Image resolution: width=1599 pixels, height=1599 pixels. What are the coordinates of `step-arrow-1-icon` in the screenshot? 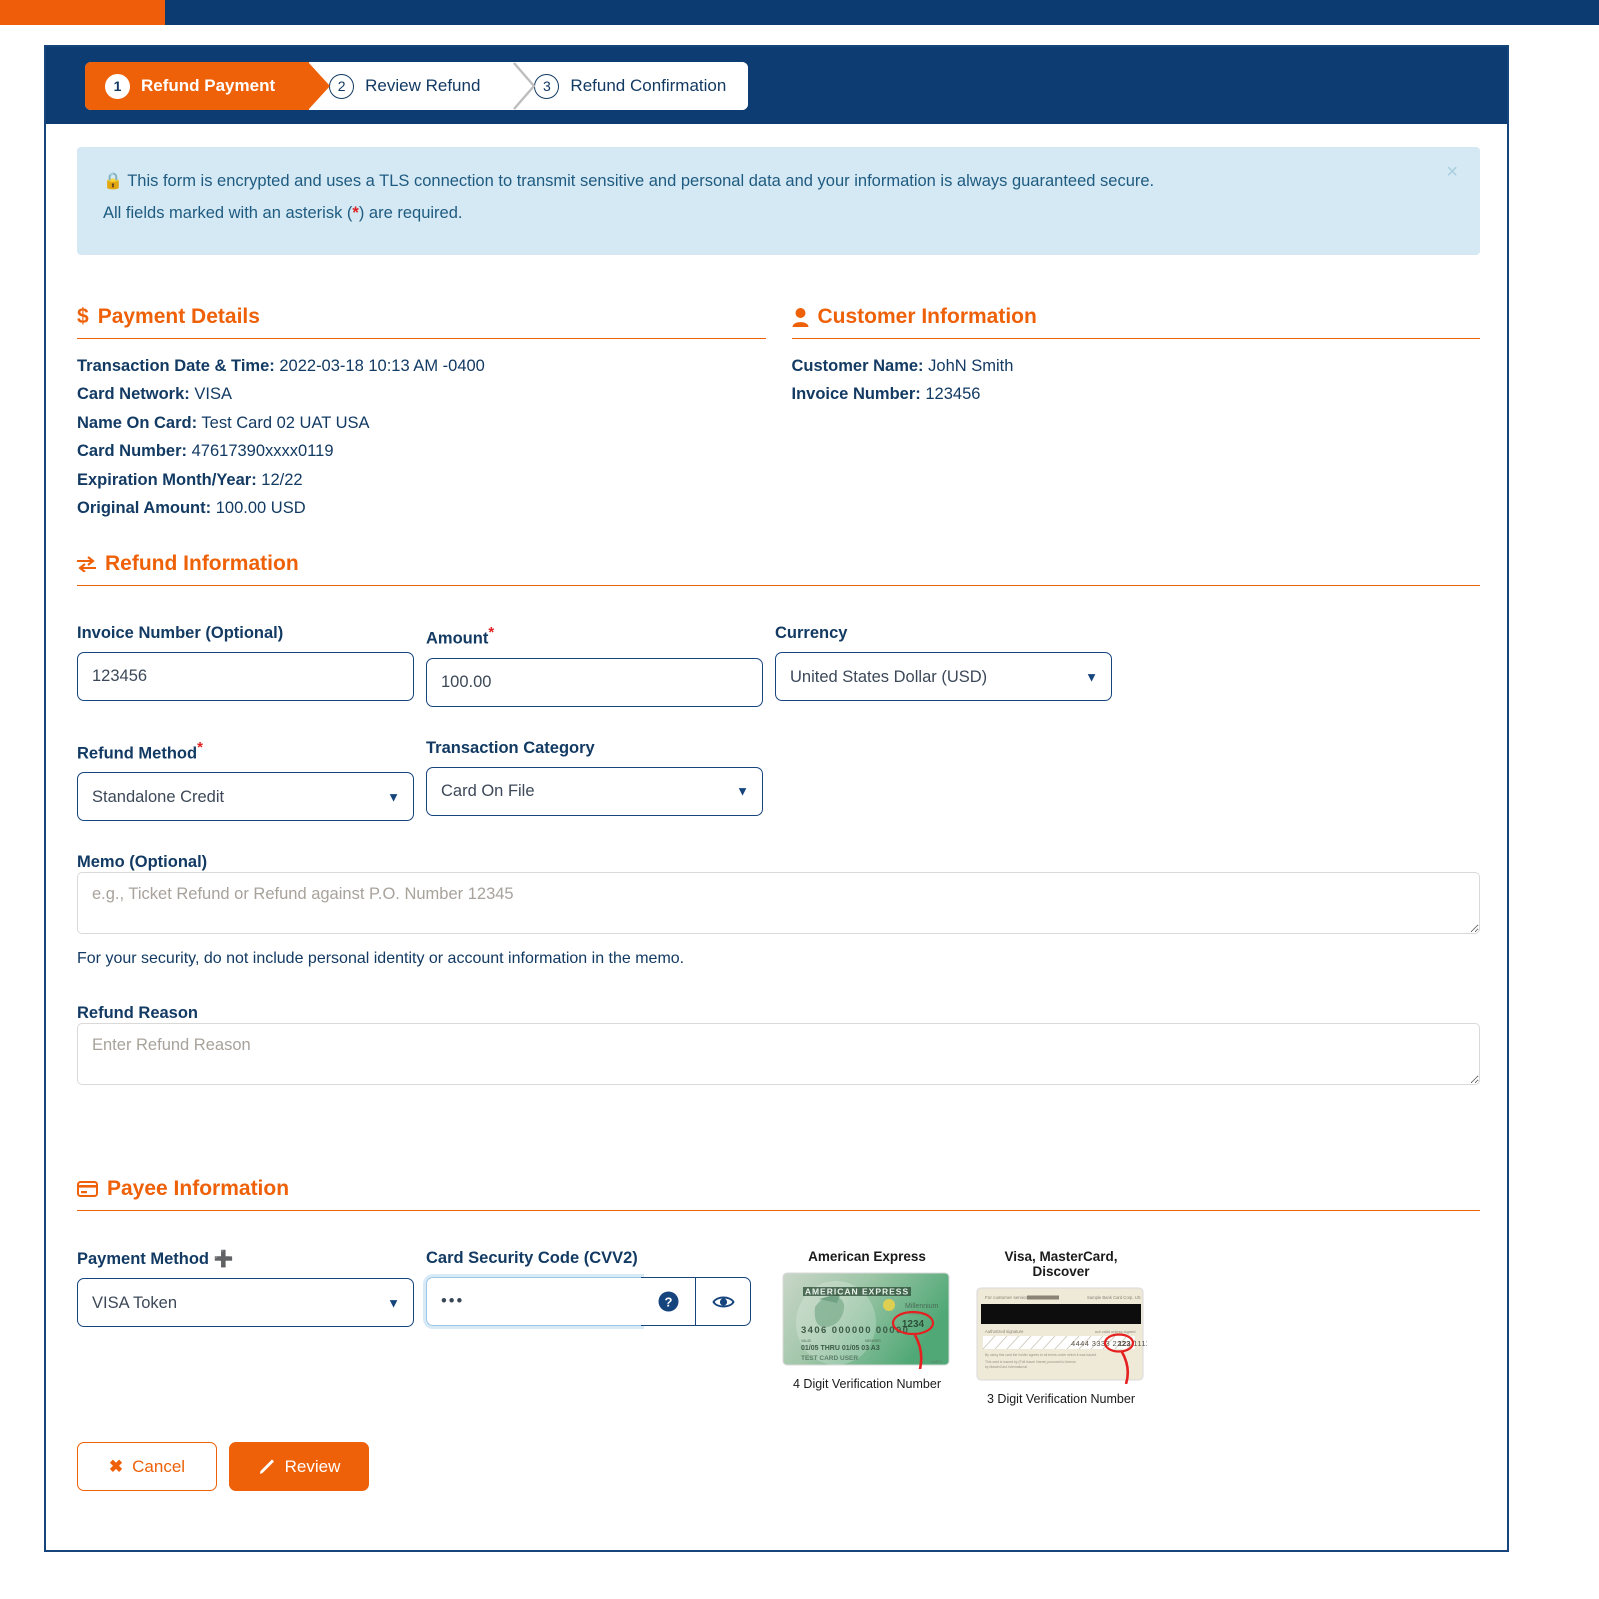 It's located at (319, 86).